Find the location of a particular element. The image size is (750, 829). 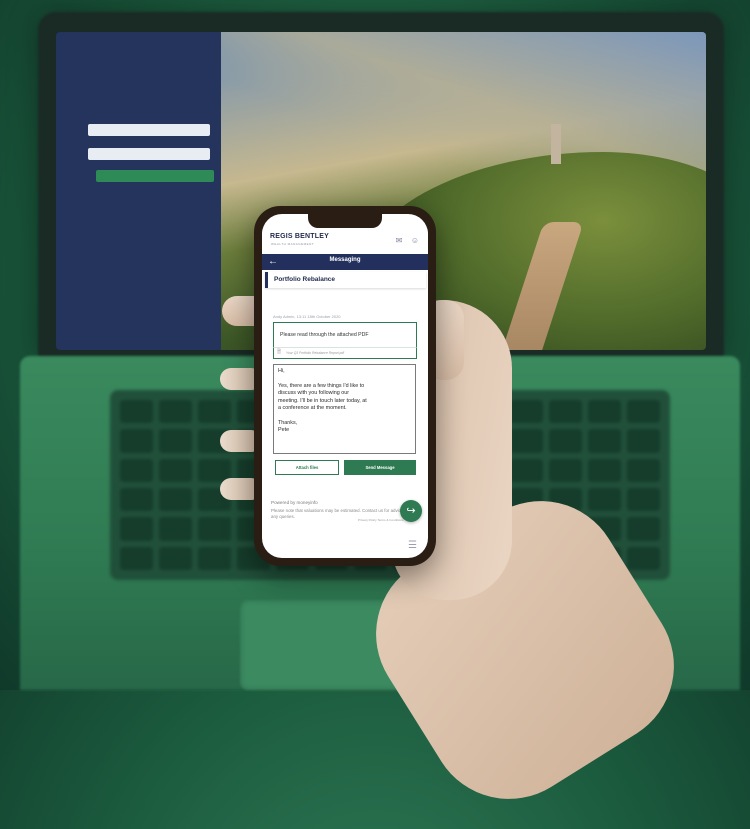

message-text: Please read through the attached PDF is located at coordinates (324, 335).